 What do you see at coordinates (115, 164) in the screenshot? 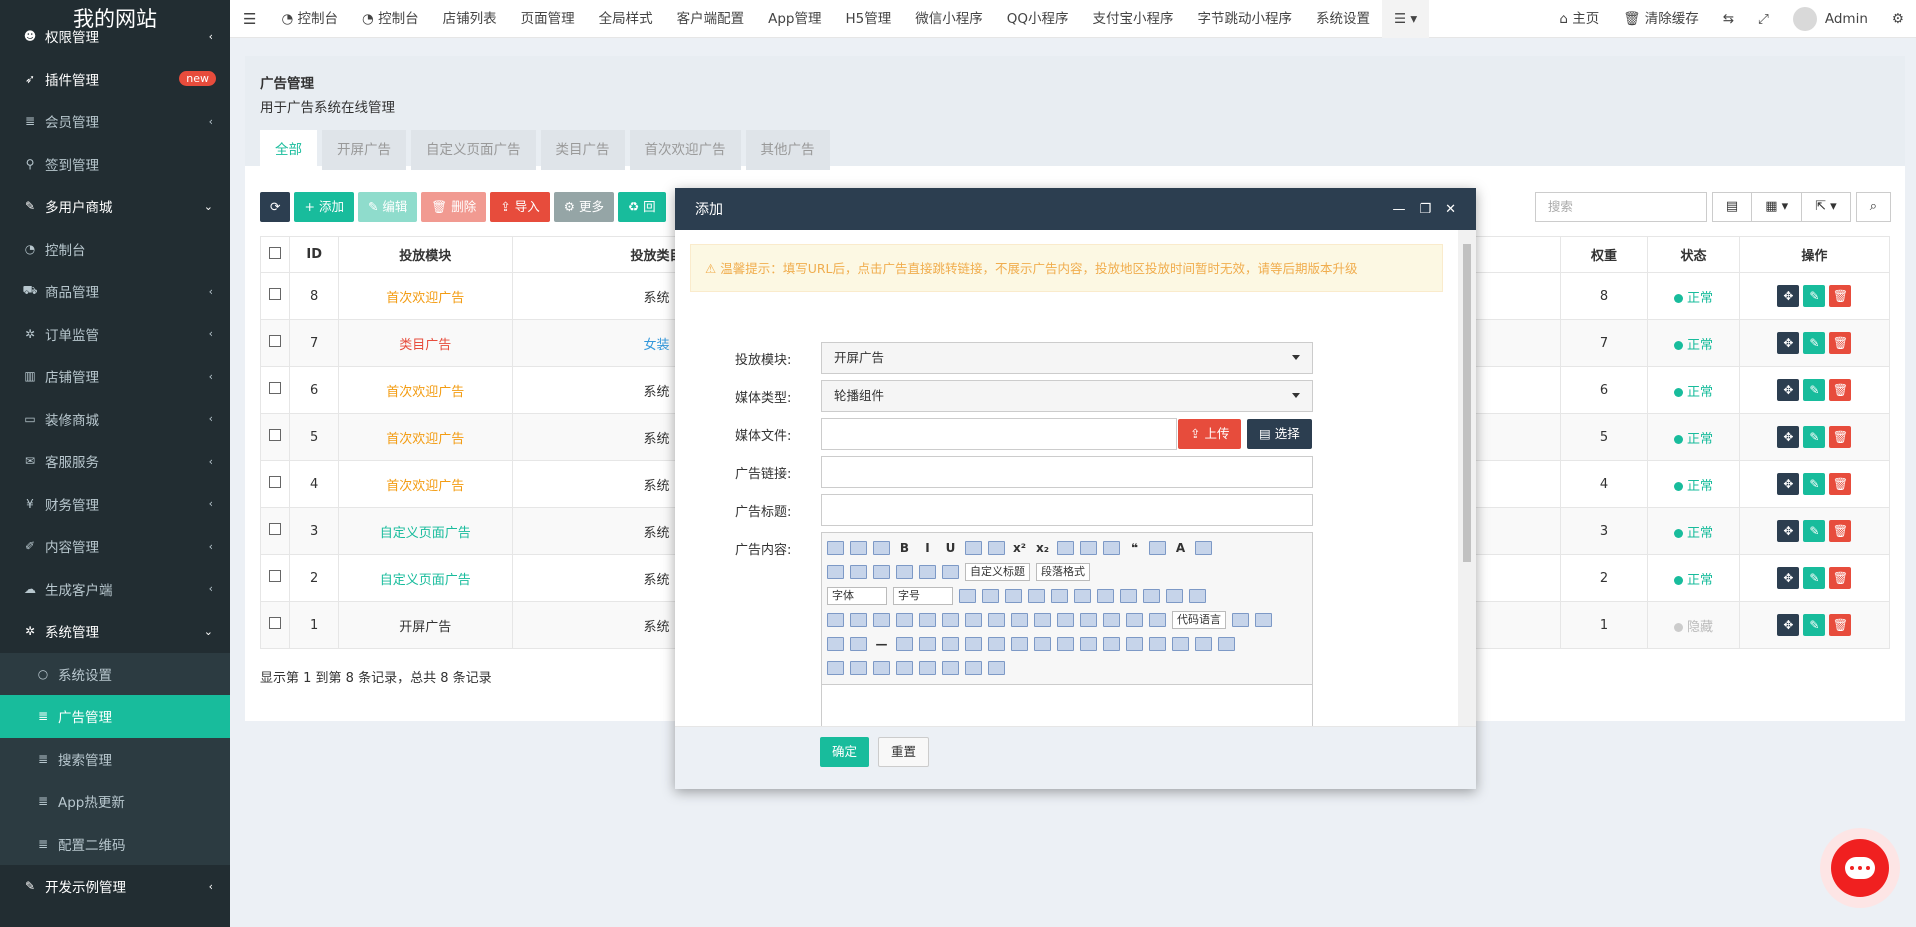
I see `sidebar-item-3: ⚲ 签到管理` at bounding box center [115, 164].